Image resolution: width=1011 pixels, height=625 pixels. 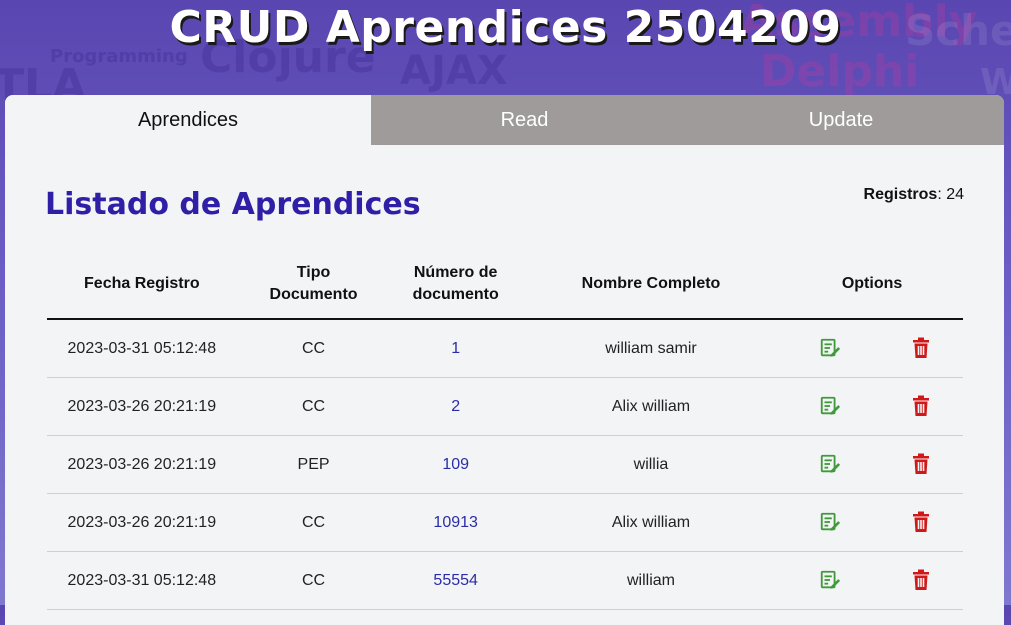 I want to click on header-numero-line2: documento, so click(x=455, y=294).